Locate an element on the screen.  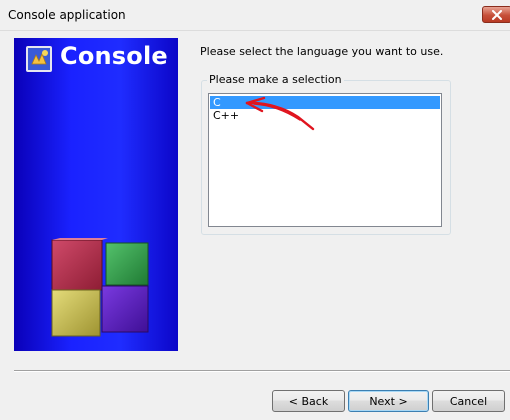
close-icon is located at coordinates (497, 14).